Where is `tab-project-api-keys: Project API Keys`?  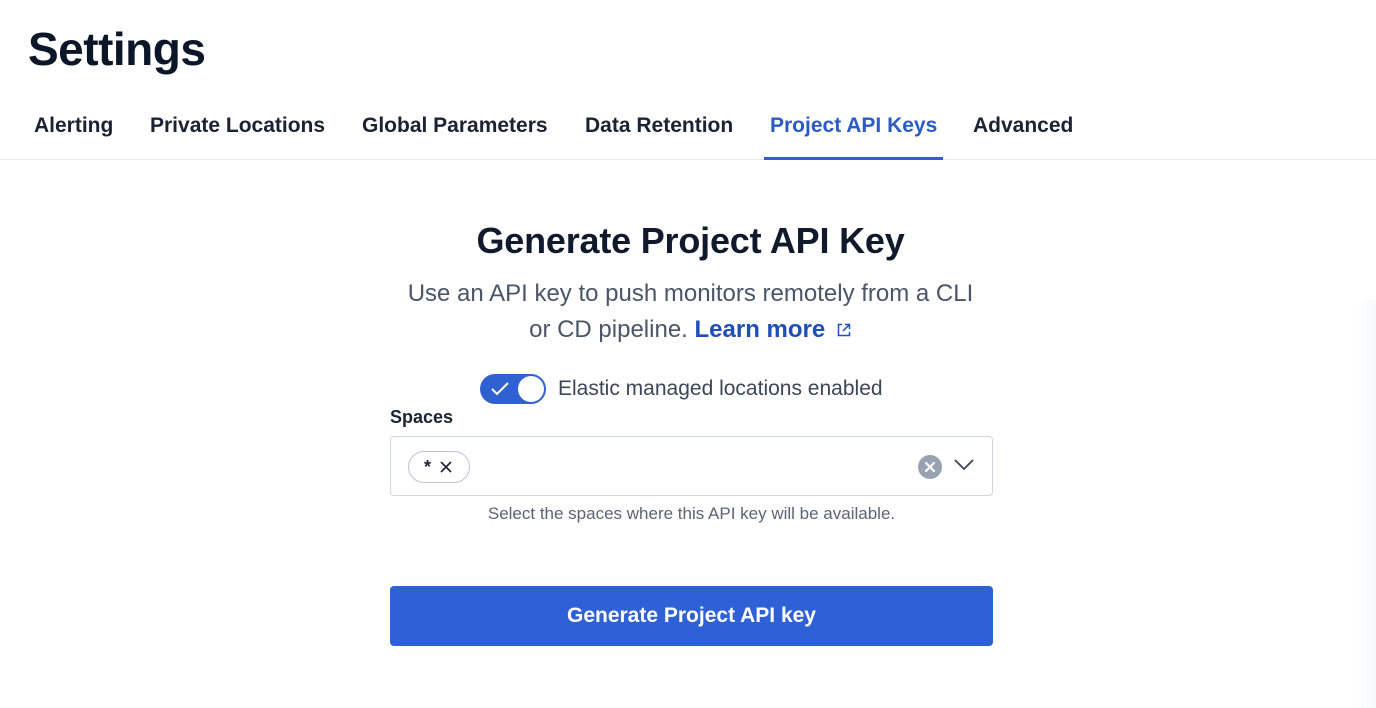 tab-project-api-keys: Project API Keys is located at coordinates (853, 130).